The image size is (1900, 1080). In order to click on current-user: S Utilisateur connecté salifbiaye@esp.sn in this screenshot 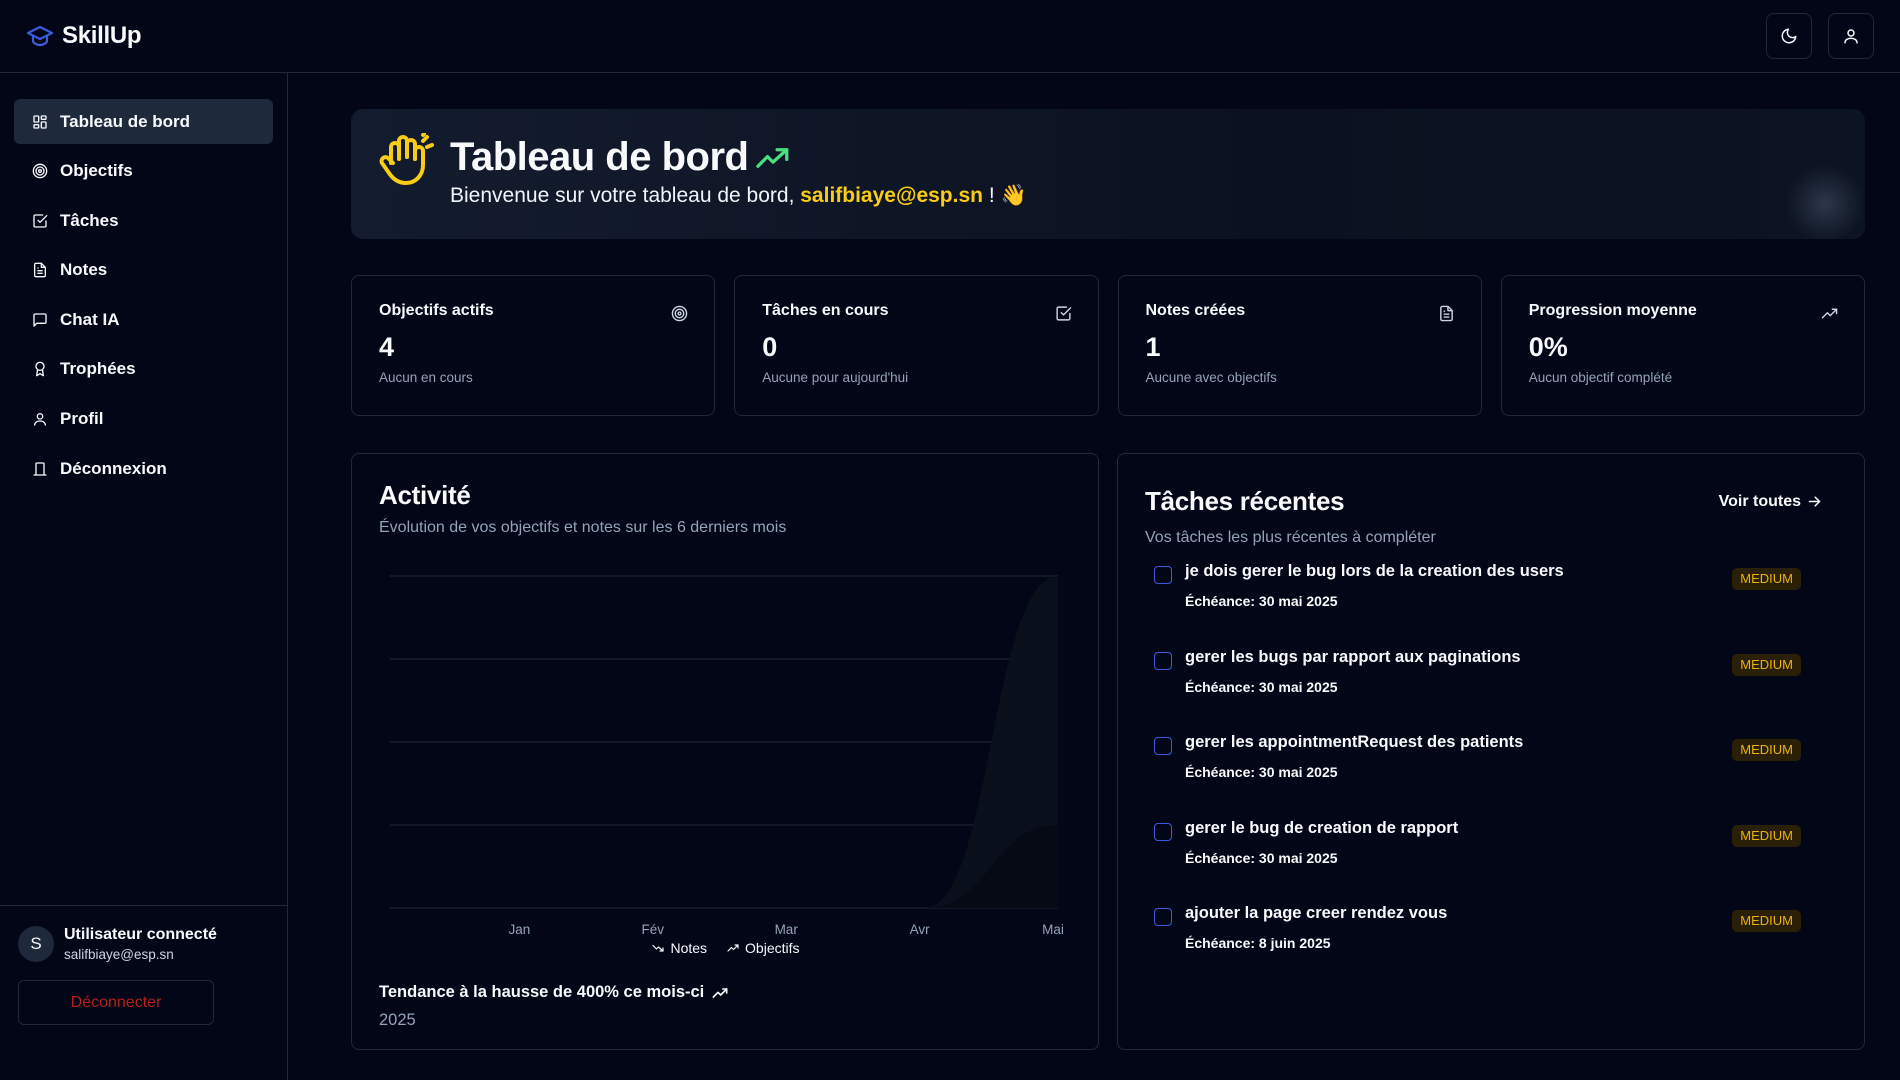, I will do `click(143, 944)`.